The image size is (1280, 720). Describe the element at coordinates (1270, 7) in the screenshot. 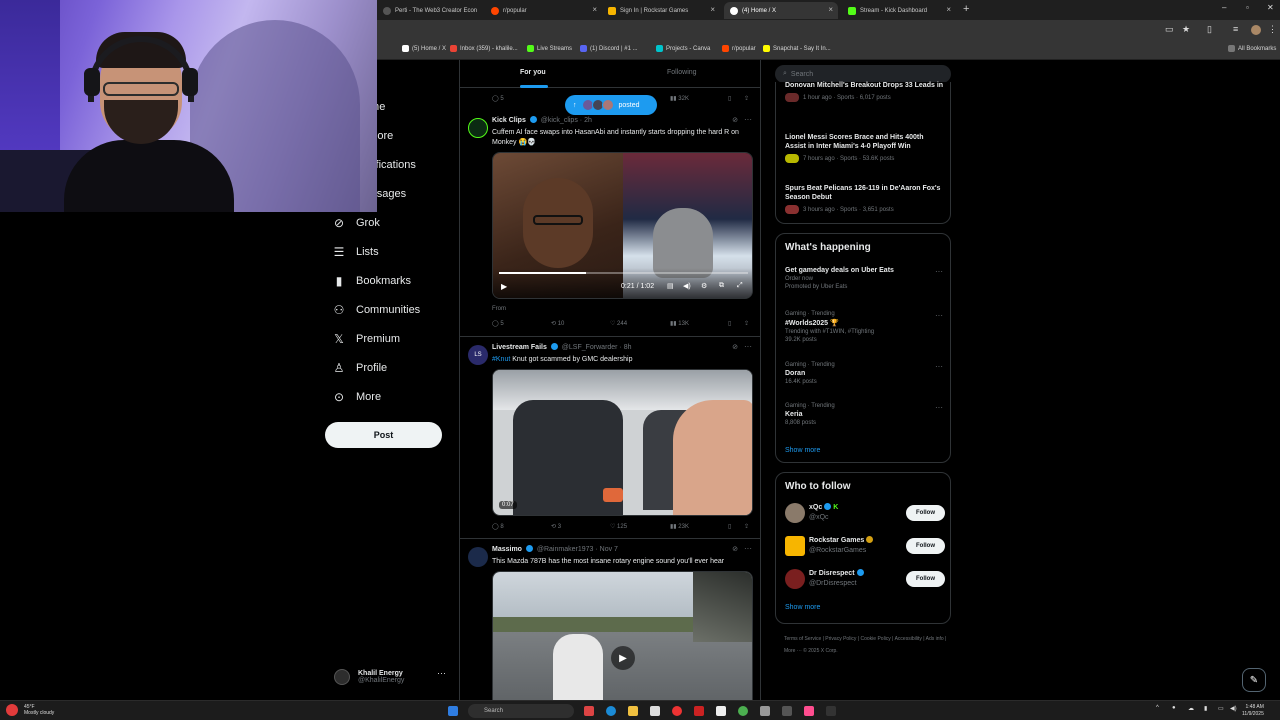

I see `close-window-icon: ✕` at that location.